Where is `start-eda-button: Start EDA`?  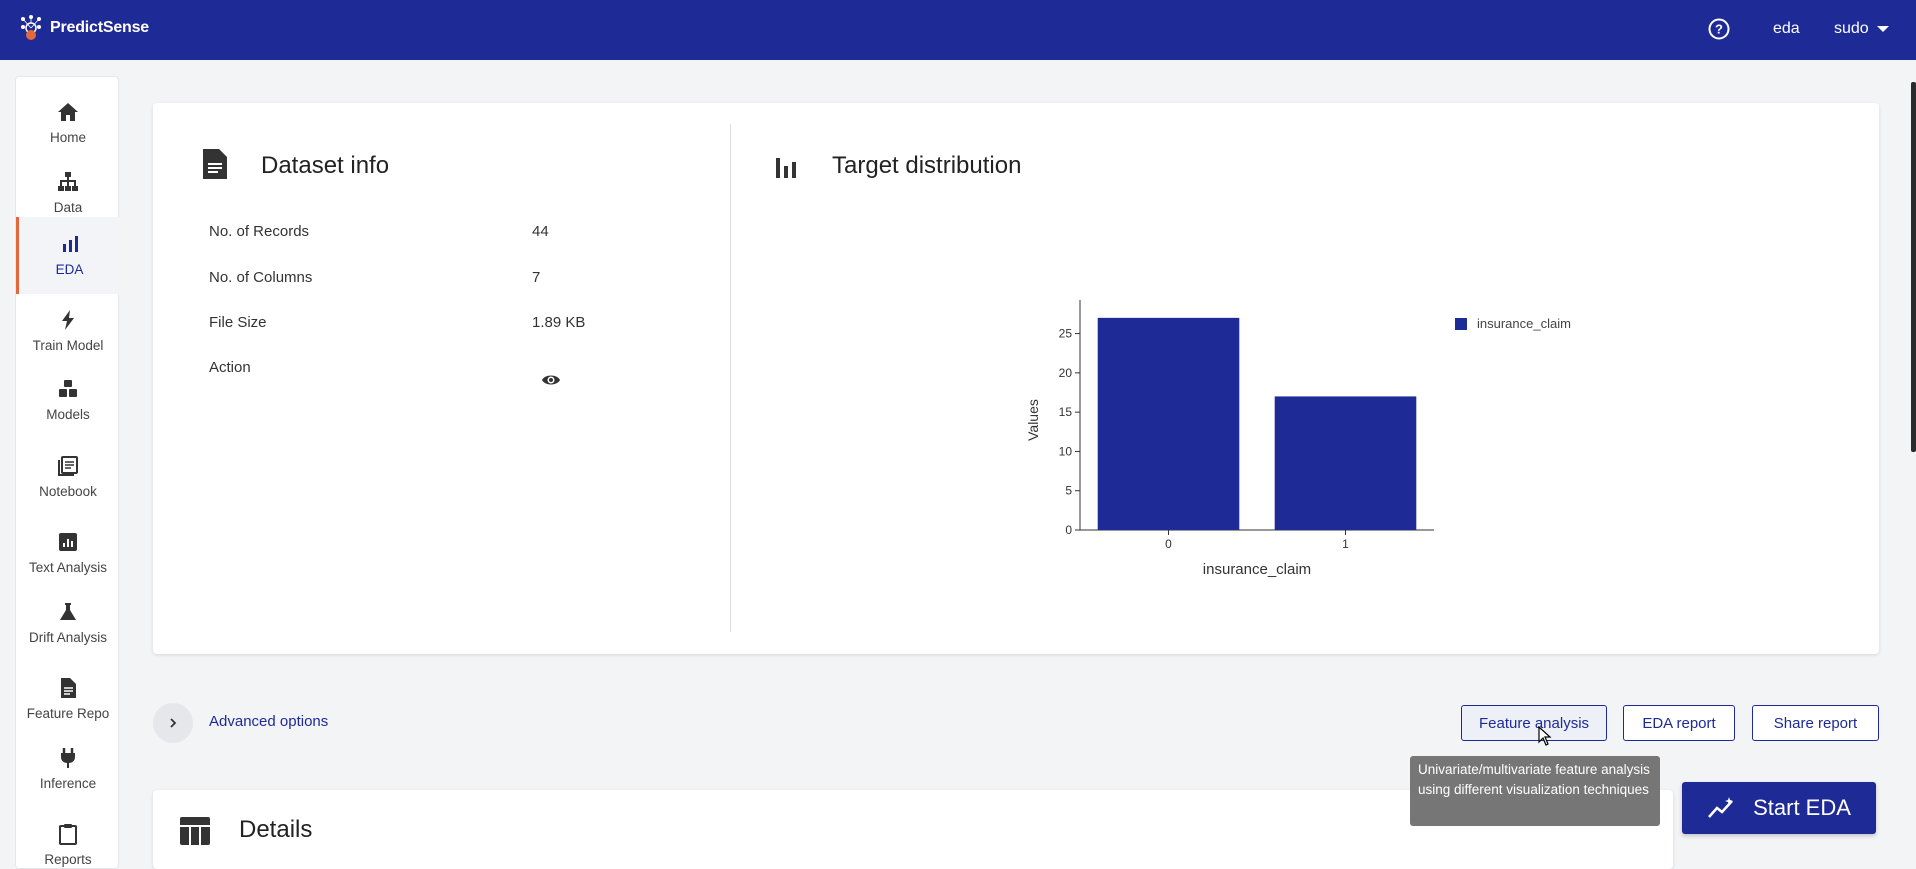 start-eda-button: Start EDA is located at coordinates (1779, 808).